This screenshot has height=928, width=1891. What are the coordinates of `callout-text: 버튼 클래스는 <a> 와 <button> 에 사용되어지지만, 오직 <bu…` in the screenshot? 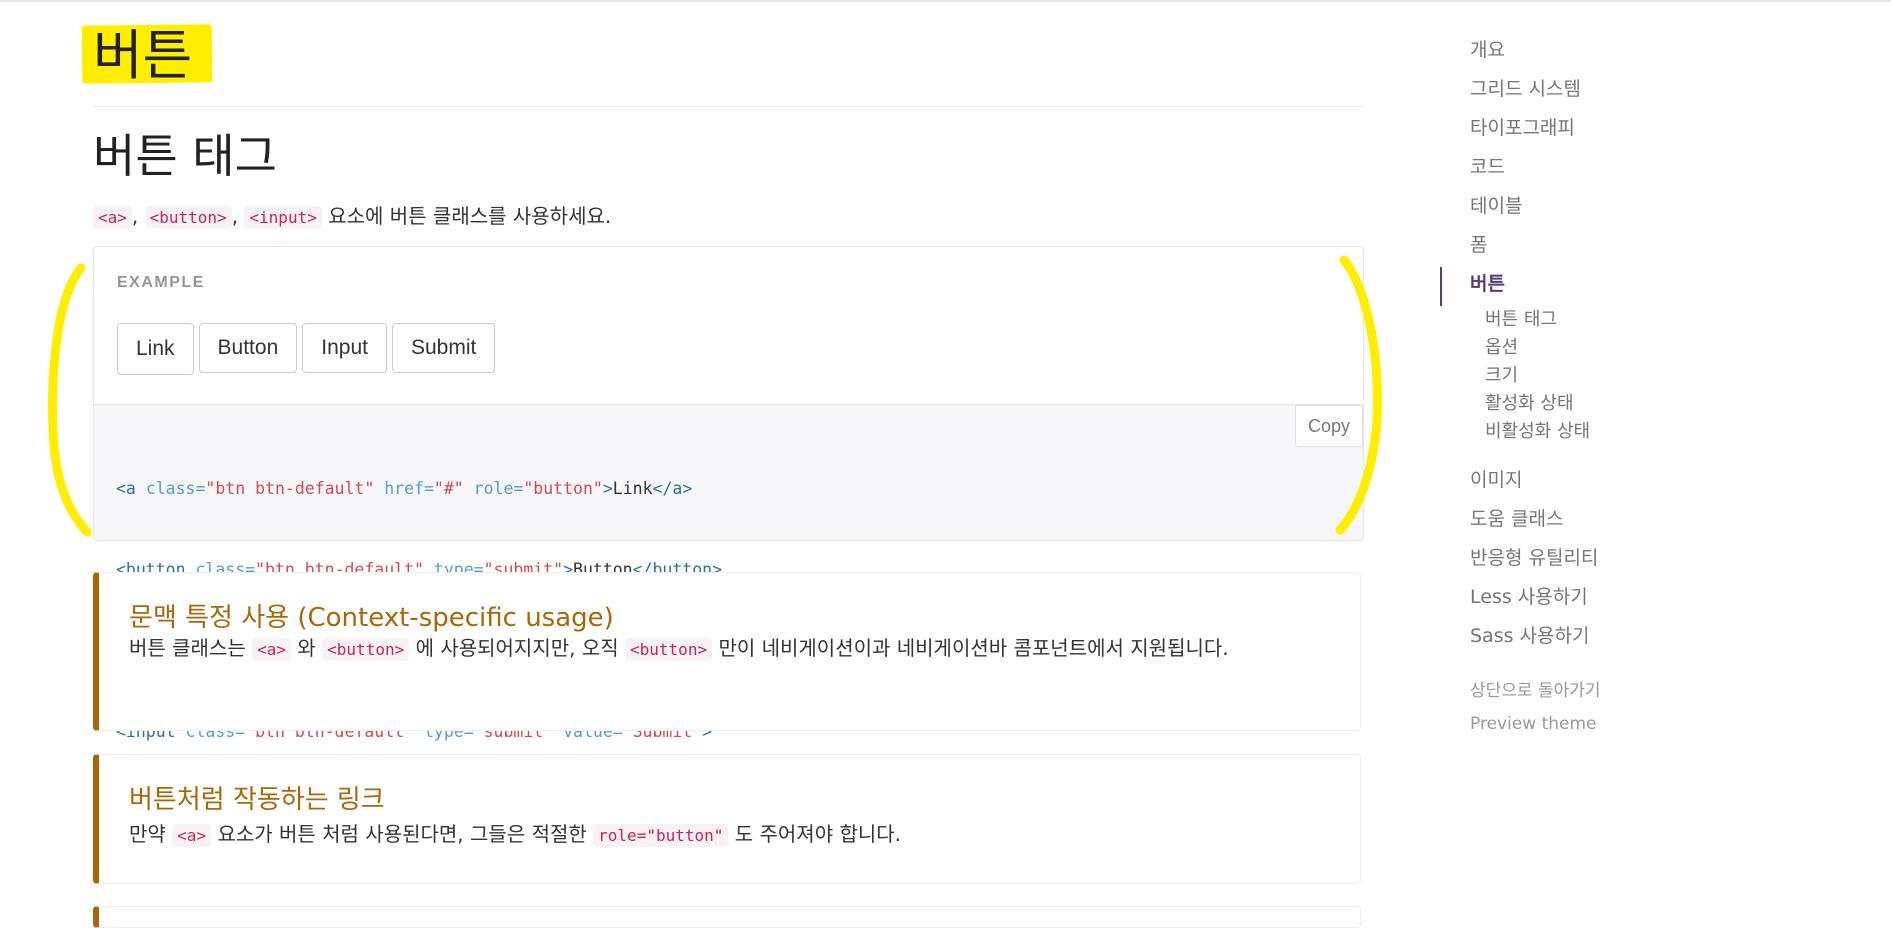 It's located at (679, 648).